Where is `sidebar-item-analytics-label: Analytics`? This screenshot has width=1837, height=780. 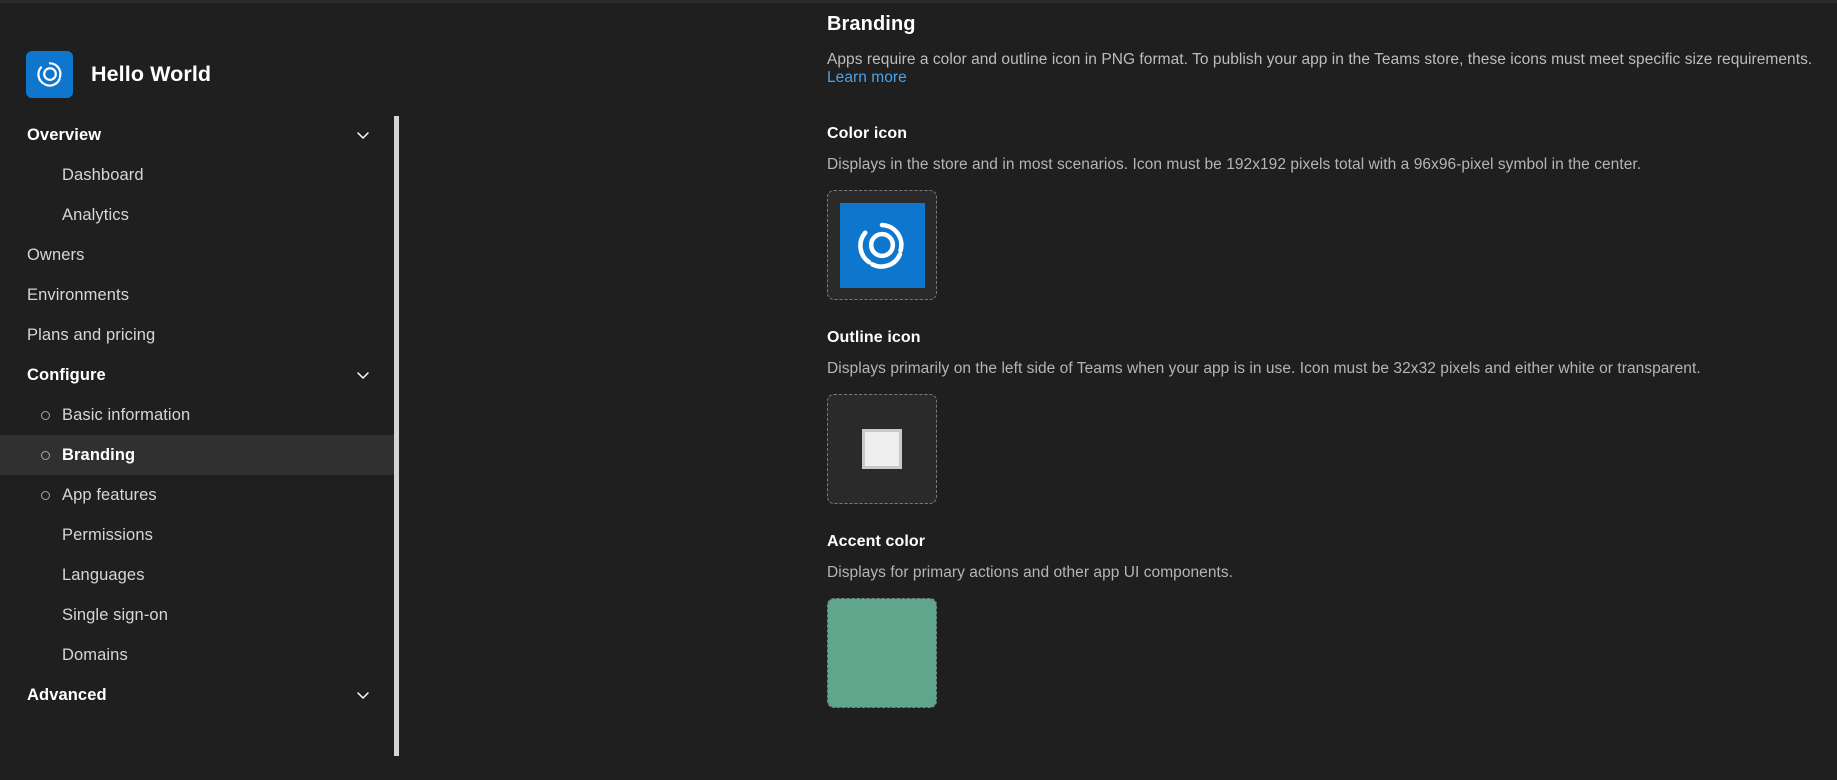
sidebar-item-analytics-label: Analytics is located at coordinates (95, 214).